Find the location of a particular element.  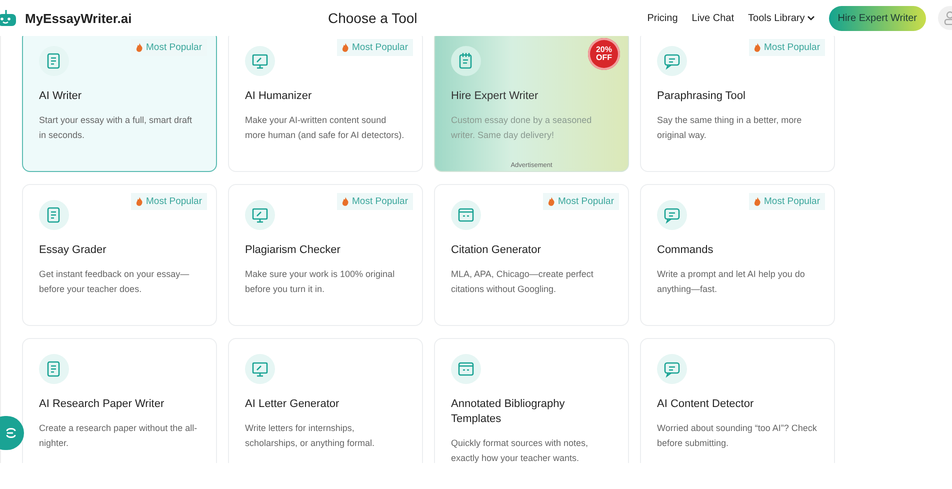

tool-card: AI Letter Generator Write letters for internships, scholarships, or anything formal. is located at coordinates (325, 400).